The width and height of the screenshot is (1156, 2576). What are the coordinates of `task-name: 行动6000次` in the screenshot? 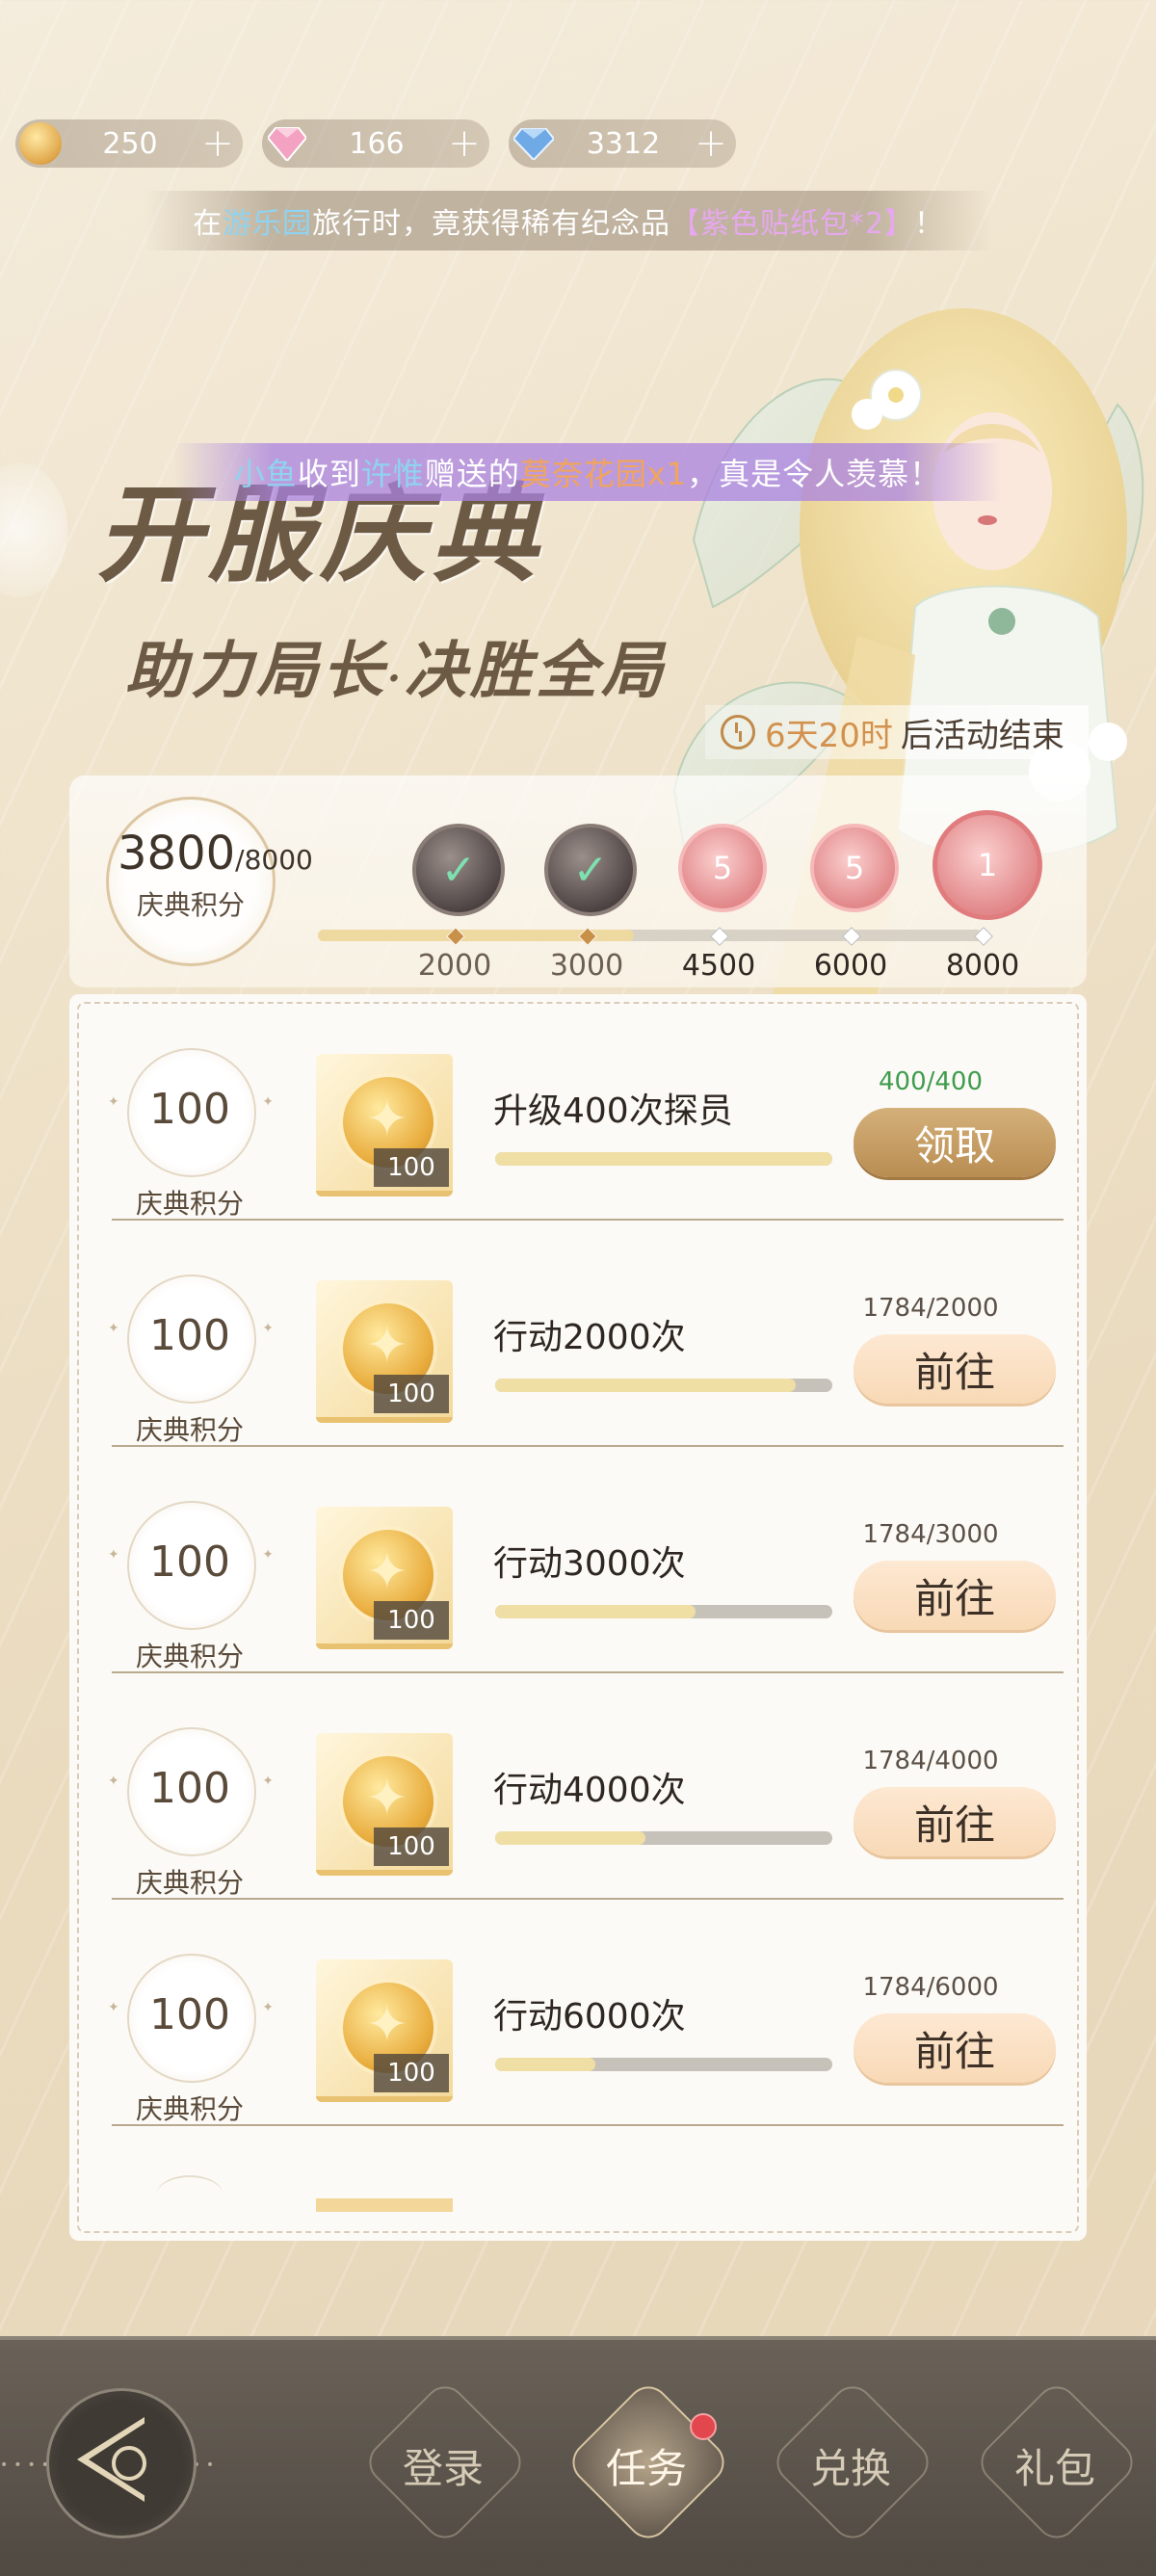 It's located at (589, 2017).